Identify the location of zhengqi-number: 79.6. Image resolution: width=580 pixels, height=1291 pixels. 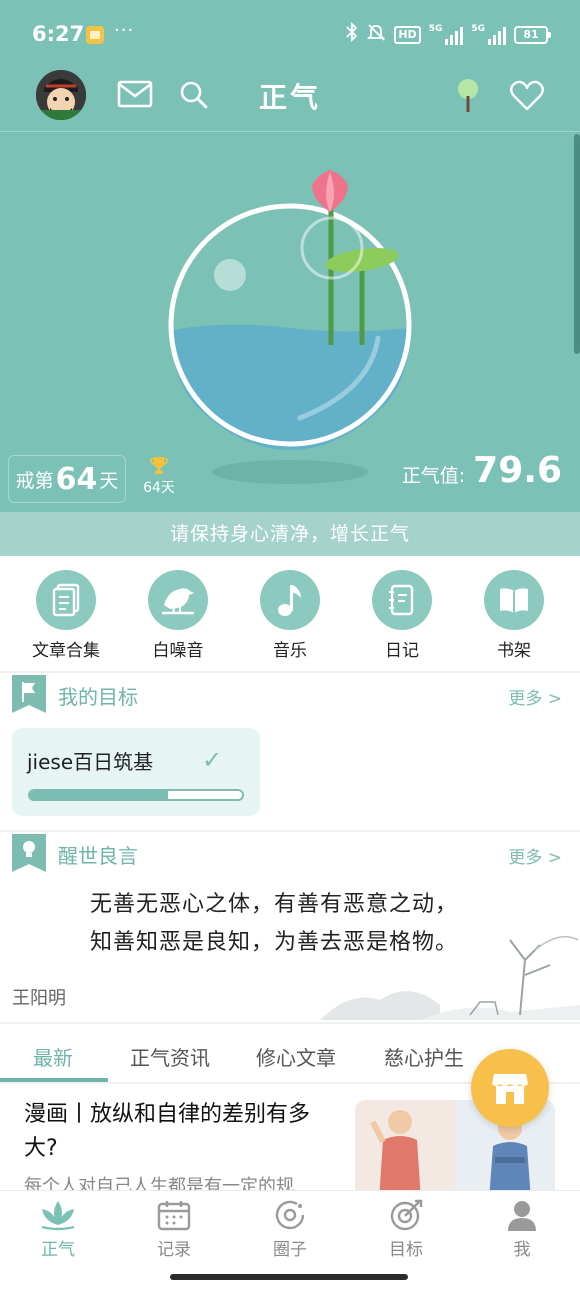
(517, 470).